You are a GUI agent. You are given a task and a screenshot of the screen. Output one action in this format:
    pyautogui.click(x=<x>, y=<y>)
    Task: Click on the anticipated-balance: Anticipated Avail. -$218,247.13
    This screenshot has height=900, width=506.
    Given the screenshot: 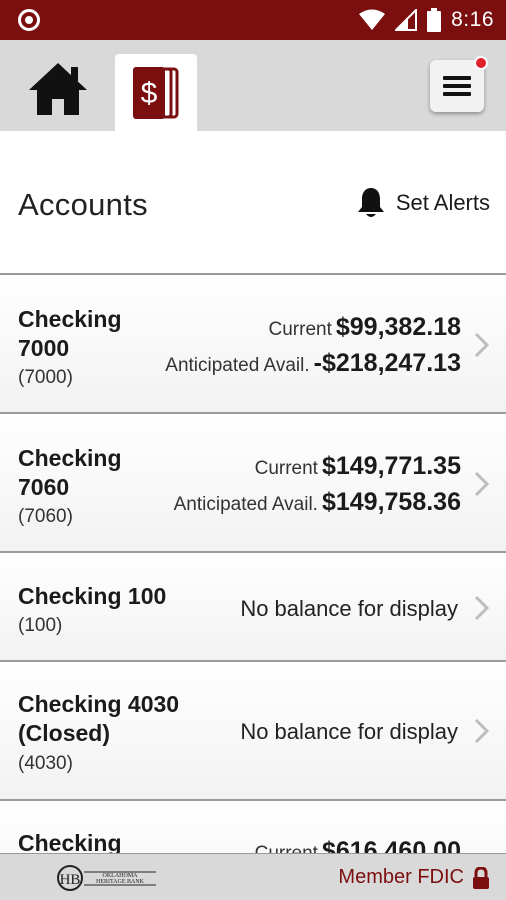 What is the action you would take?
    pyautogui.click(x=313, y=363)
    